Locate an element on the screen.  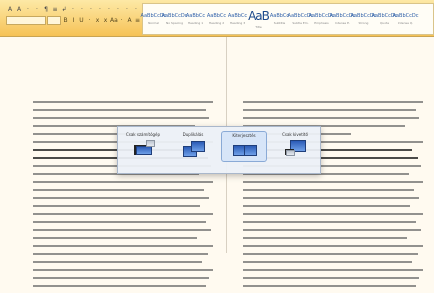
font-size-dropdown is located at coordinates (54, 20).